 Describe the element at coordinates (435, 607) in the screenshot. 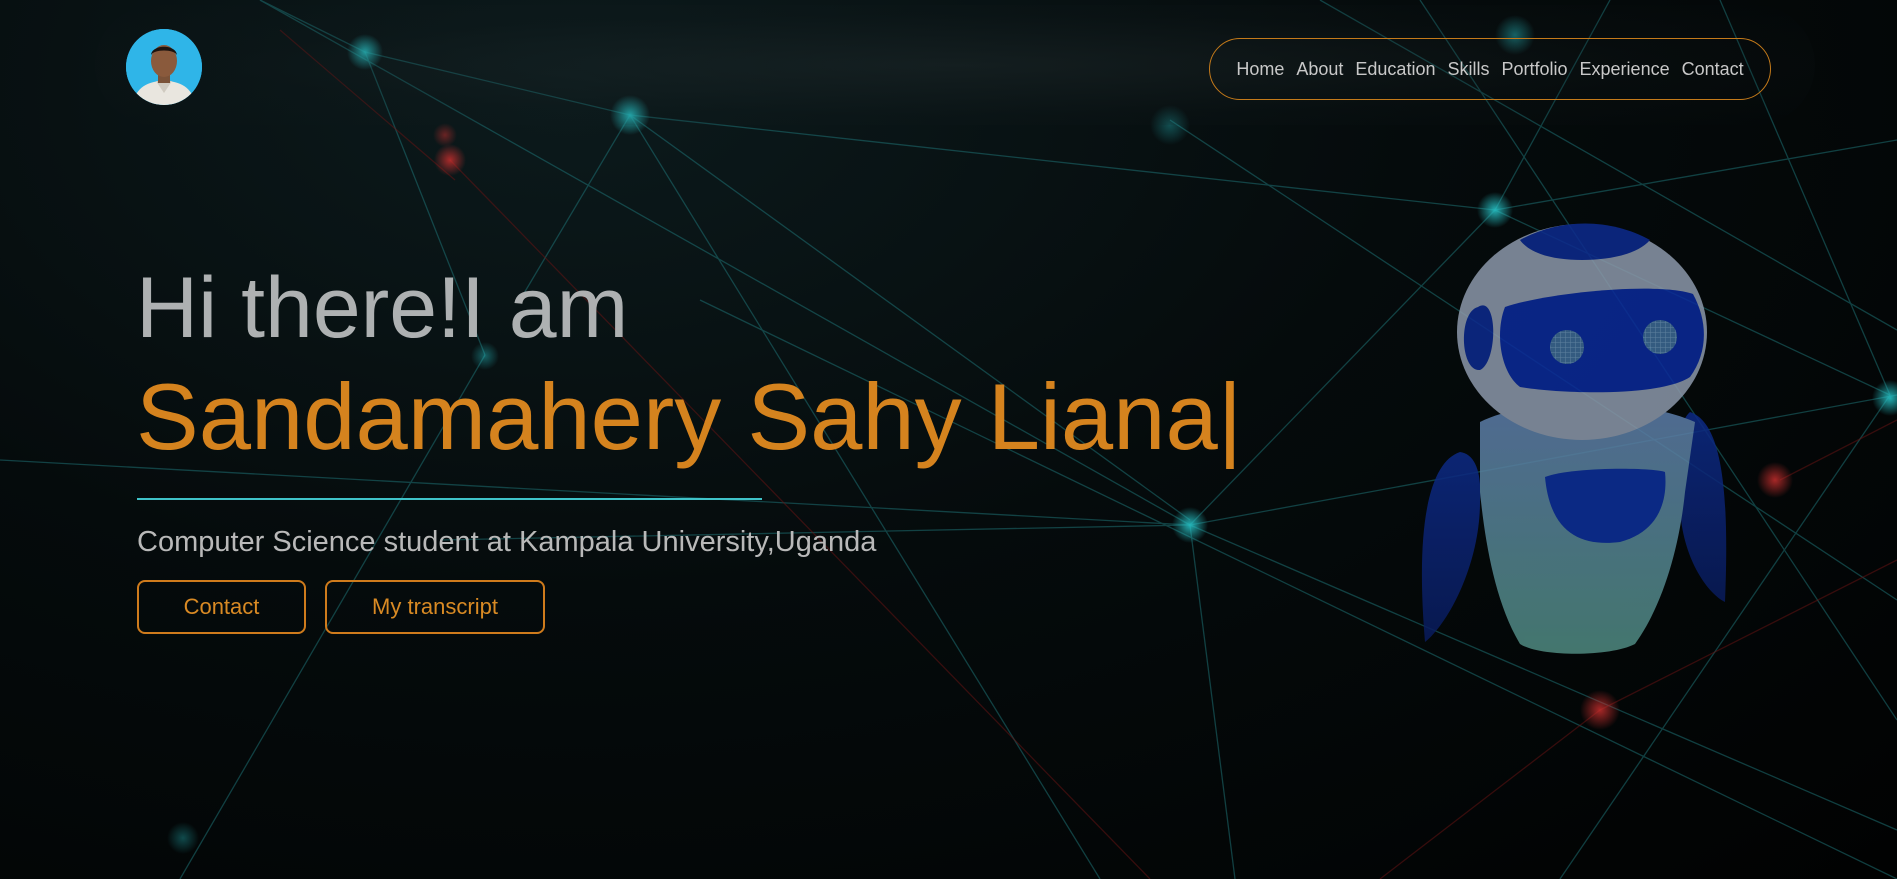

I see `transcript-button: My transcript` at that location.